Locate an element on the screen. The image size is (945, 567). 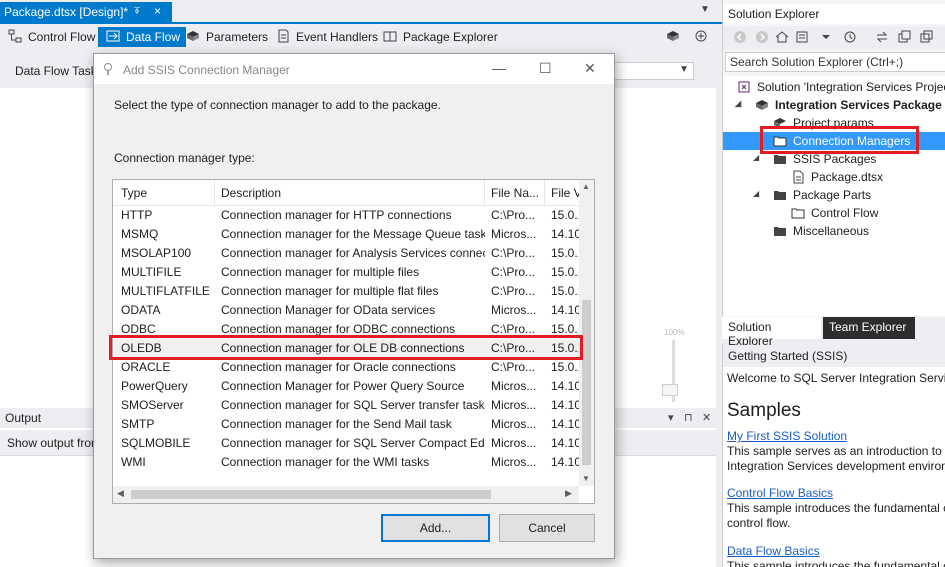
dialog-titlebar: Add SSIS Connection Manager — ☐ ✕ is located at coordinates (354, 69).